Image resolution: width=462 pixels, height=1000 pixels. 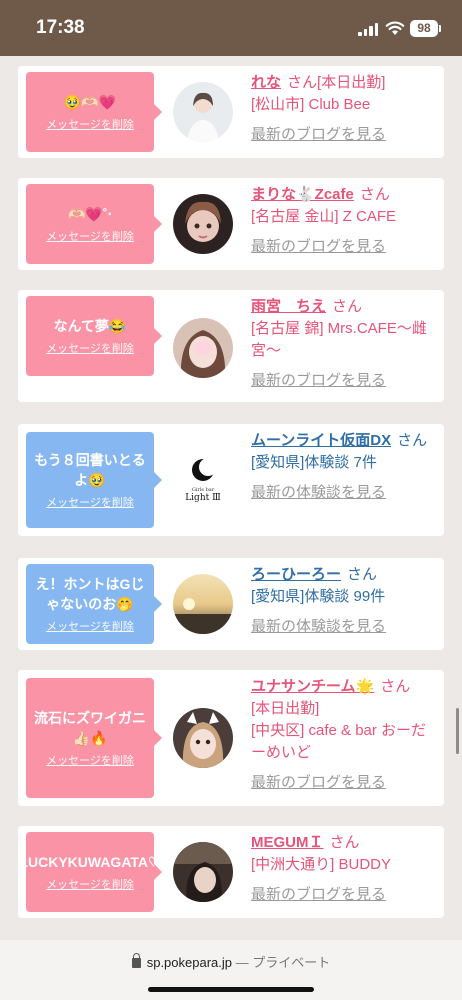 I want to click on message-bubble: 流石にズワイガニ👍🏻🔥 メッセージを削除, so click(x=94, y=738).